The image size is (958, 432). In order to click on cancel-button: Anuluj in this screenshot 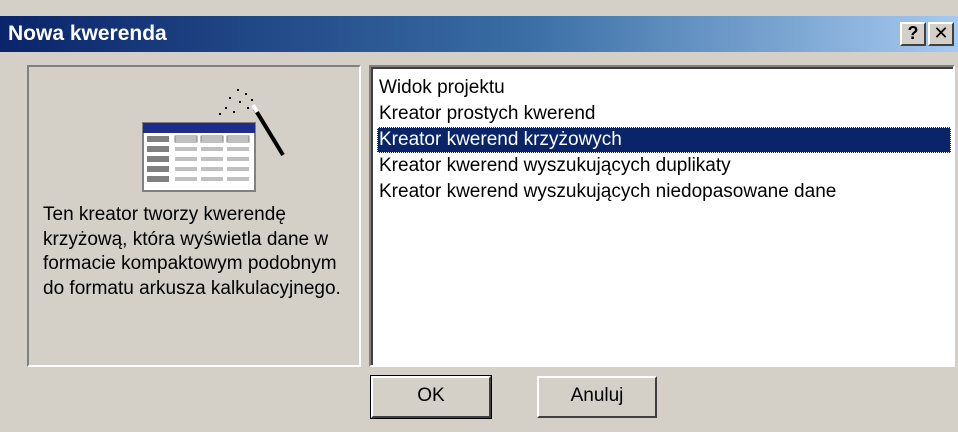, I will do `click(597, 397)`.